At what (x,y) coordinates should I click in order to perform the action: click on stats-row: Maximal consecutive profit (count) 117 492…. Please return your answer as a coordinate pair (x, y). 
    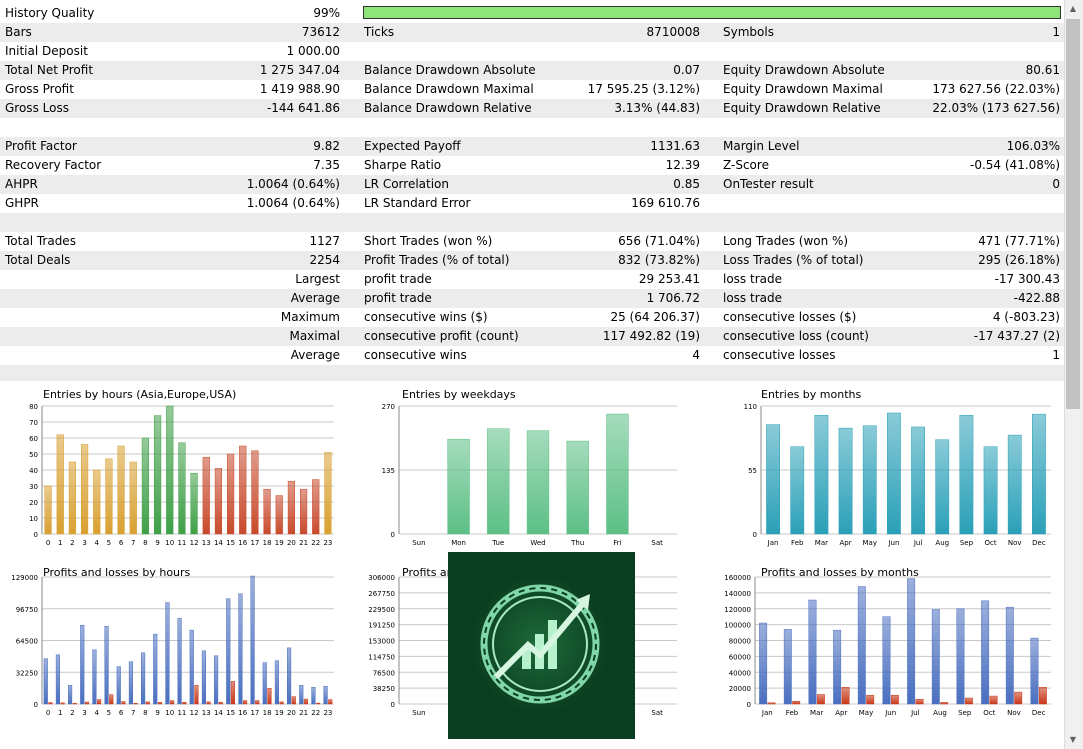
    Looking at the image, I should click on (532, 336).